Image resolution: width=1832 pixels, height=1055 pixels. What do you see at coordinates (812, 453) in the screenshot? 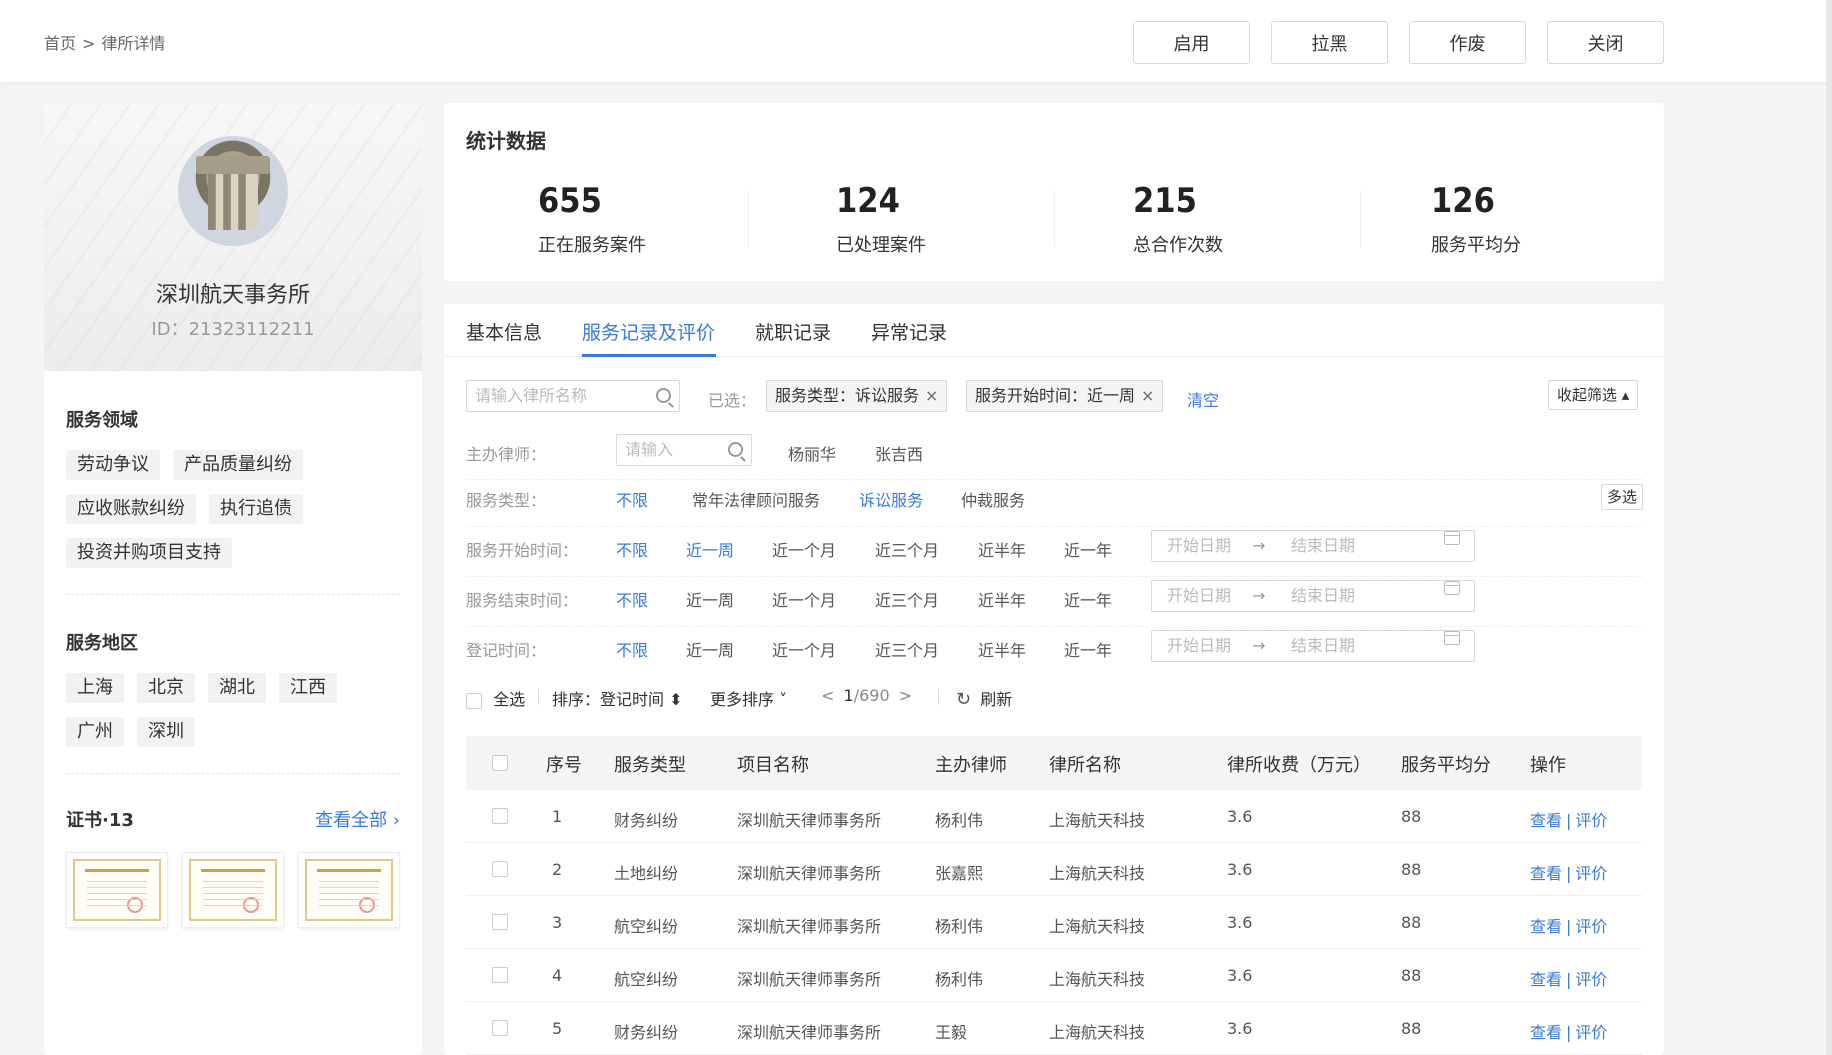
I see `lawyer-option: 杨丽华` at bounding box center [812, 453].